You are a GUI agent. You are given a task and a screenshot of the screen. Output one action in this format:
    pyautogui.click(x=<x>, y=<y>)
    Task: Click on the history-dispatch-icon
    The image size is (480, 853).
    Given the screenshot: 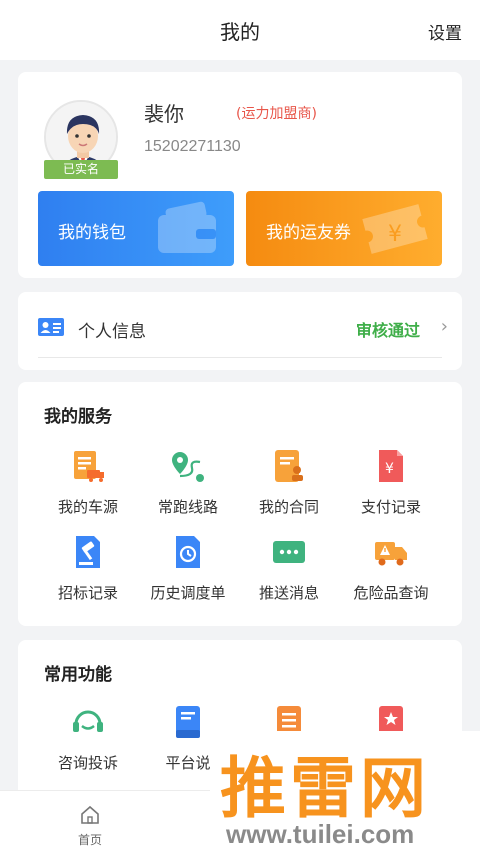 What is the action you would take?
    pyautogui.click(x=188, y=552)
    